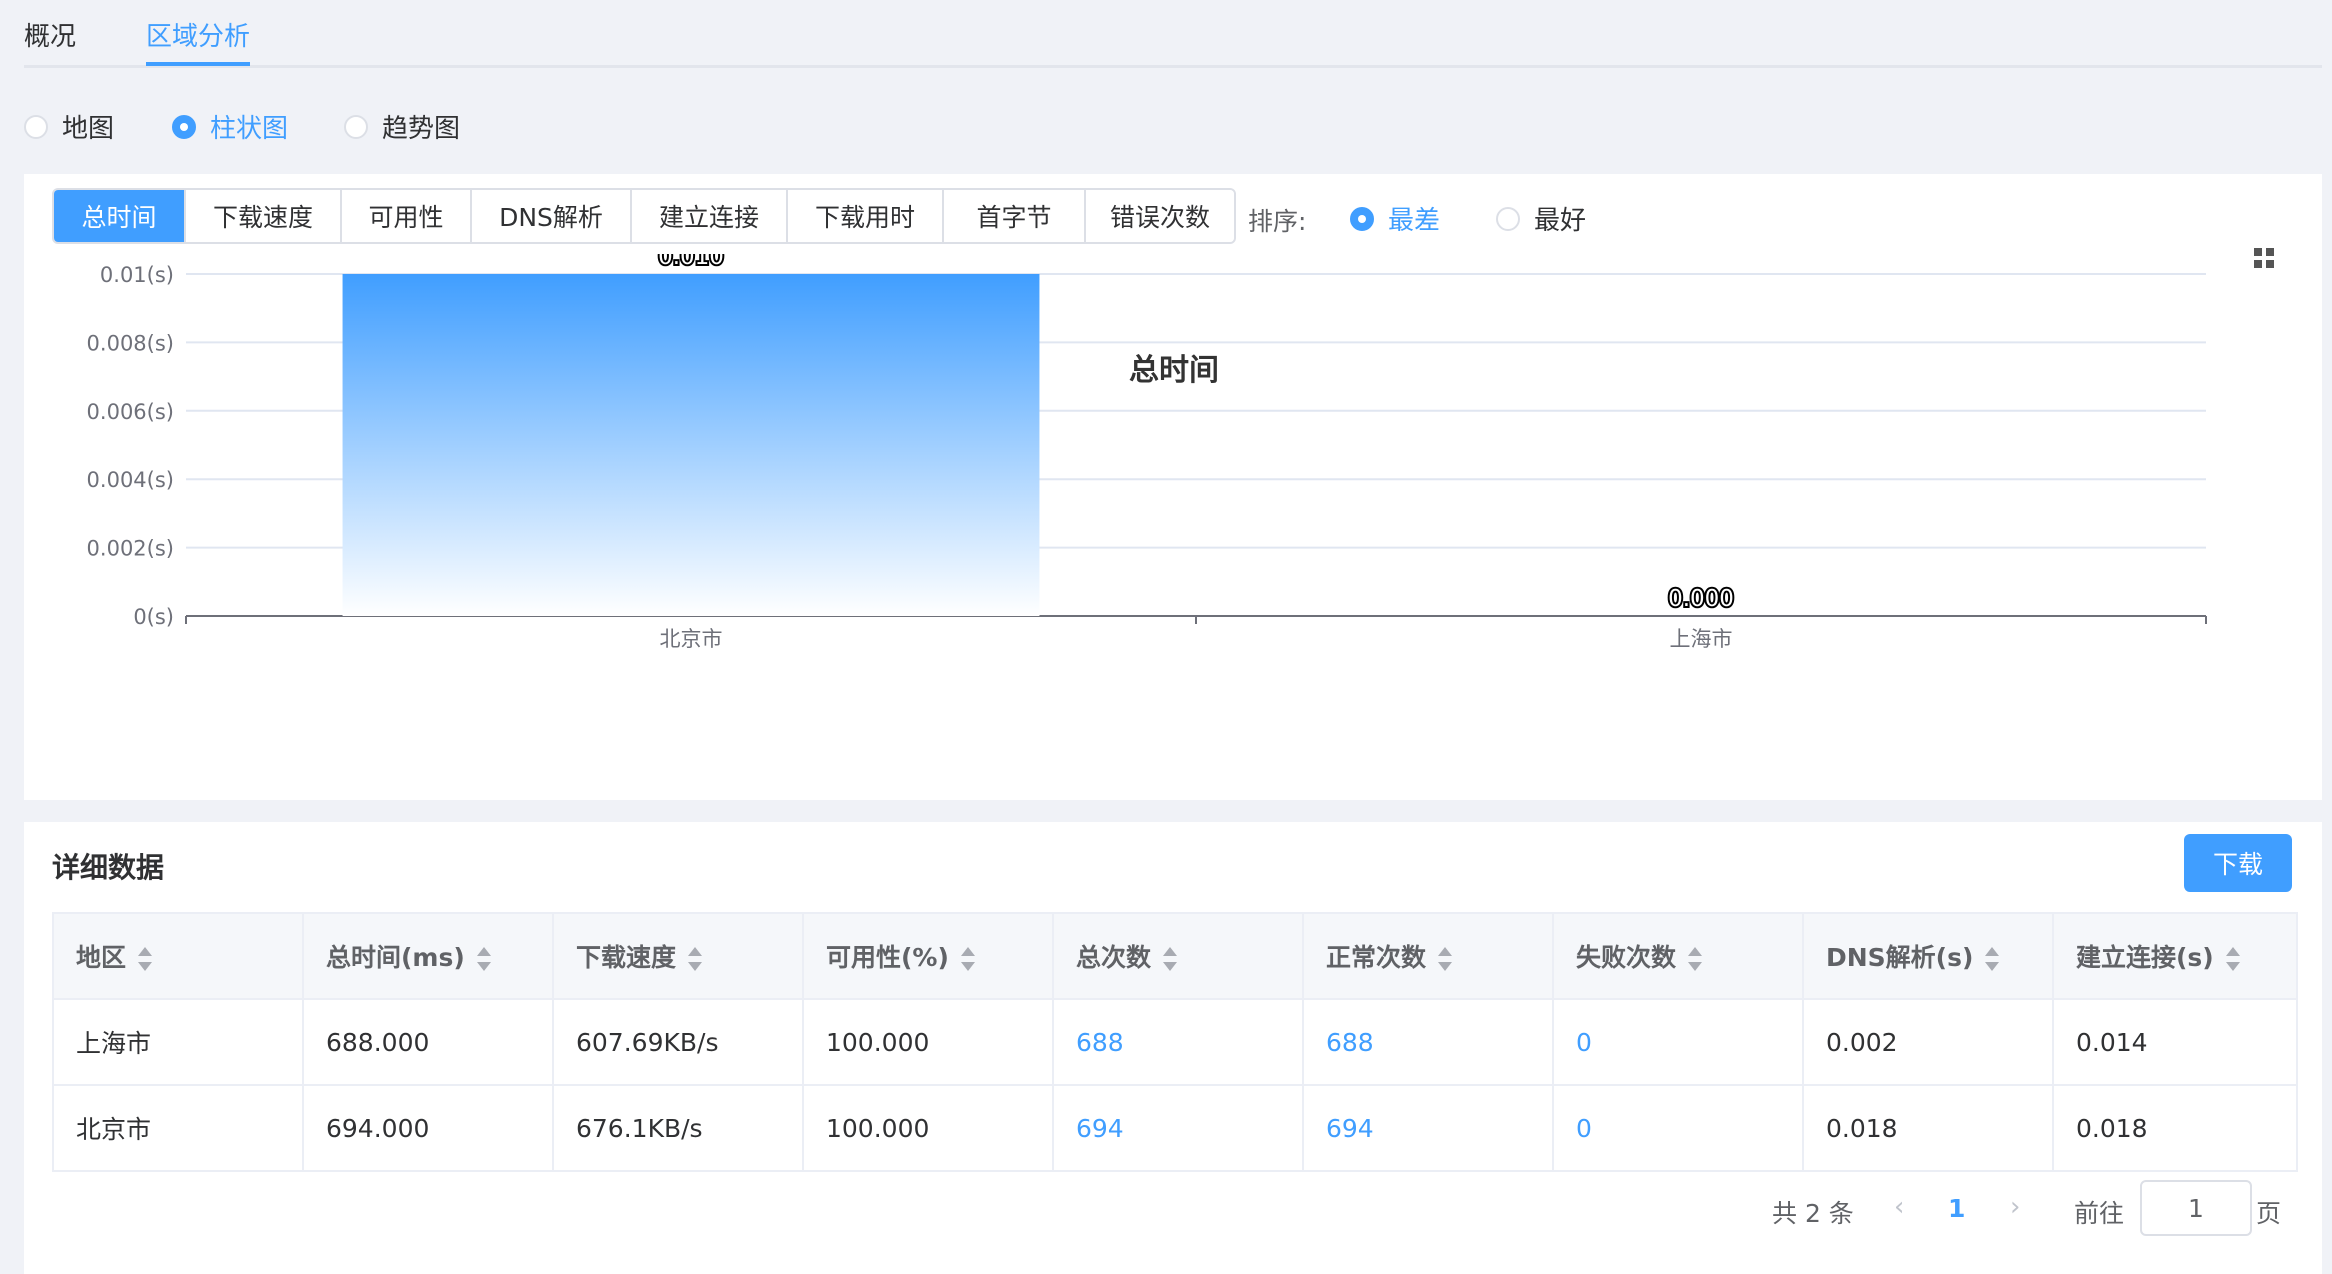 The height and width of the screenshot is (1274, 2332). I want to click on cell-total-count-link: 694, so click(1178, 1128).